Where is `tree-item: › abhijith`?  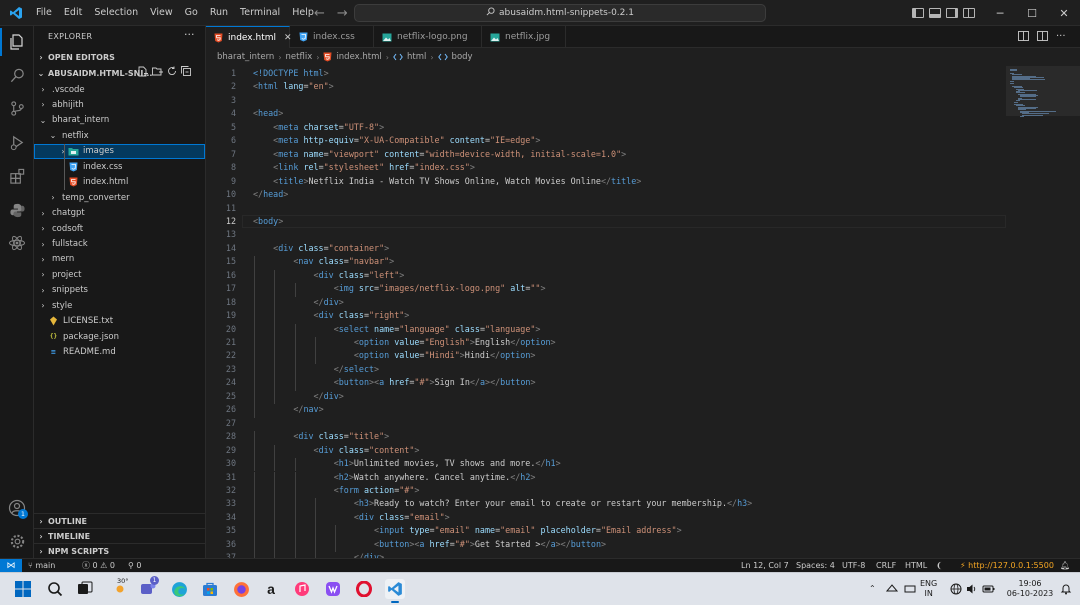
tree-item: › abhijith is located at coordinates (119, 104).